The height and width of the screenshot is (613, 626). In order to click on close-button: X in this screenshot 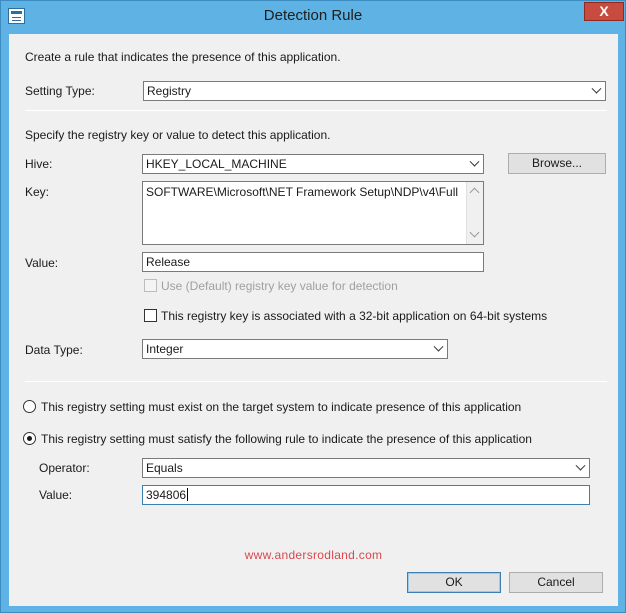, I will do `click(604, 11)`.